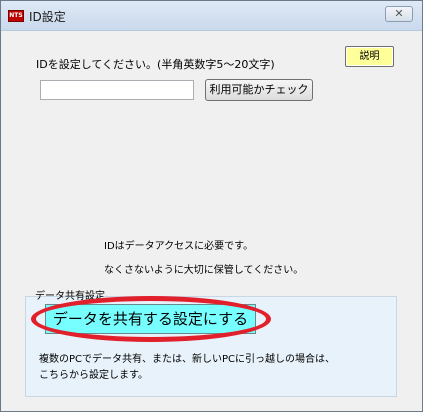 Image resolution: width=423 pixels, height=412 pixels. I want to click on id-prompt-label: IDを設定してください。(半角英数字5～20文字), so click(155, 64).